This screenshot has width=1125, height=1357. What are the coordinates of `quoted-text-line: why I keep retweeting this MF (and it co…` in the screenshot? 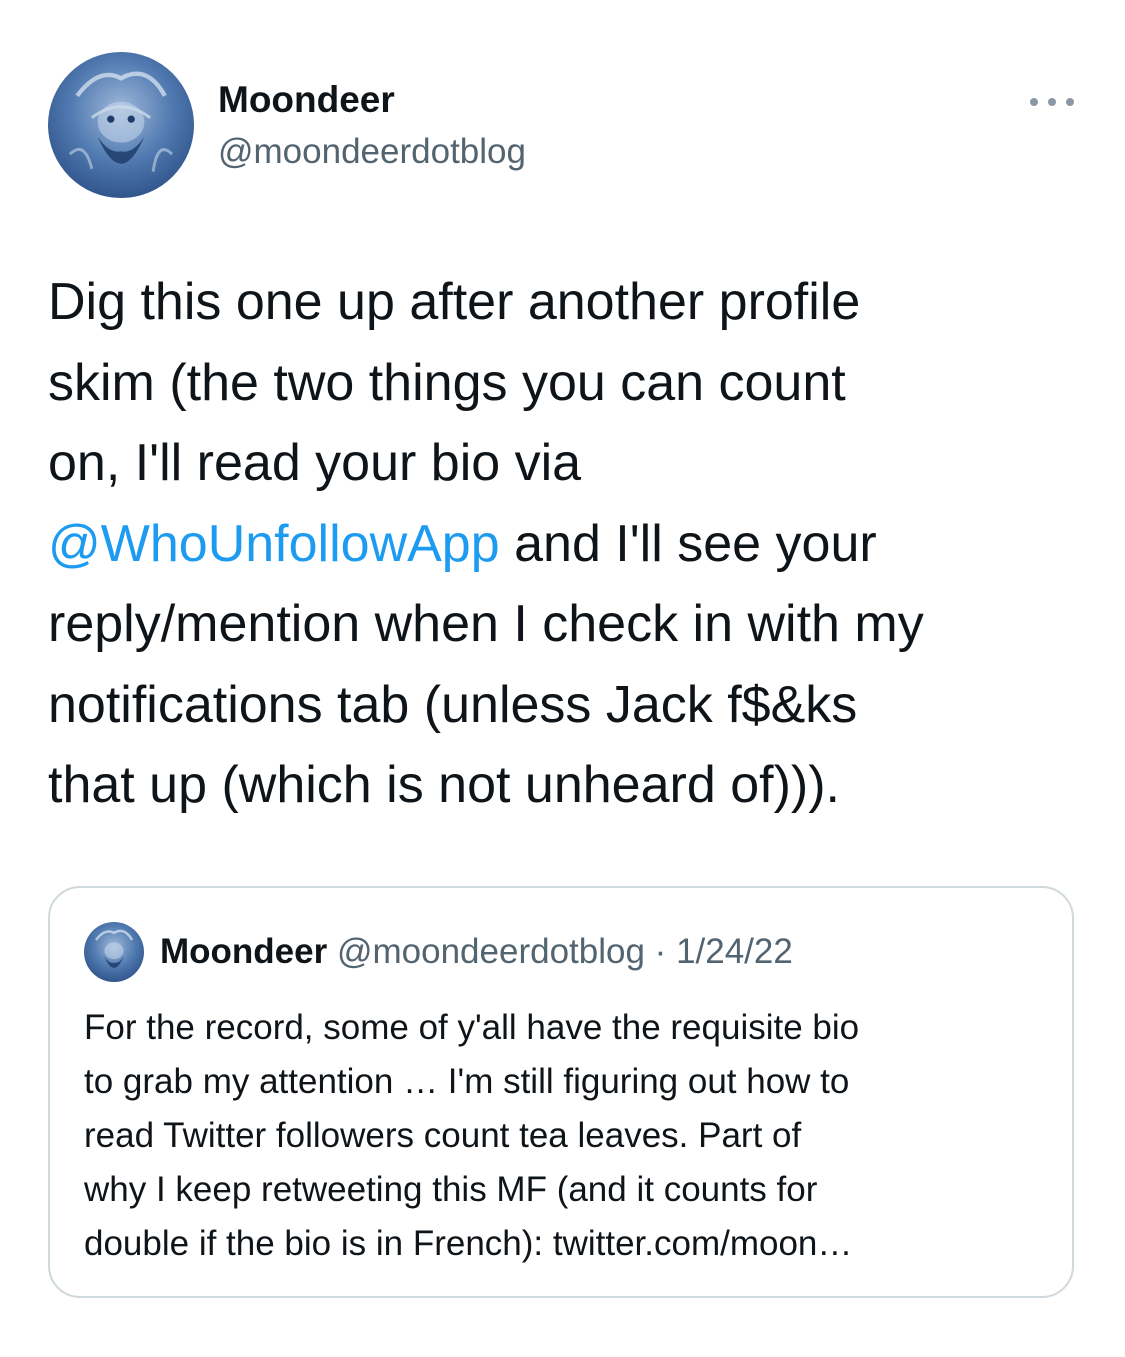 It's located at (451, 1189).